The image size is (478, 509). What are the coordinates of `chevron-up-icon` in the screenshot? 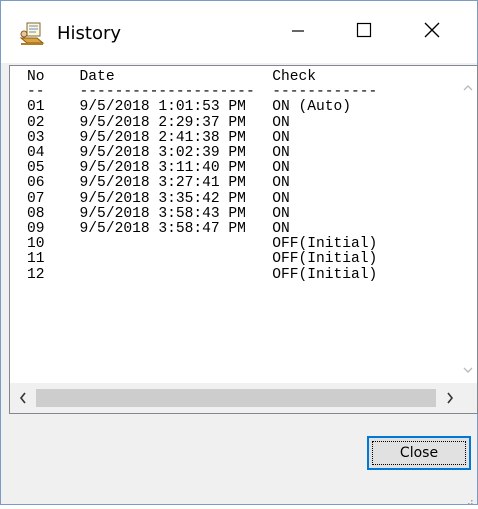 It's located at (468, 86).